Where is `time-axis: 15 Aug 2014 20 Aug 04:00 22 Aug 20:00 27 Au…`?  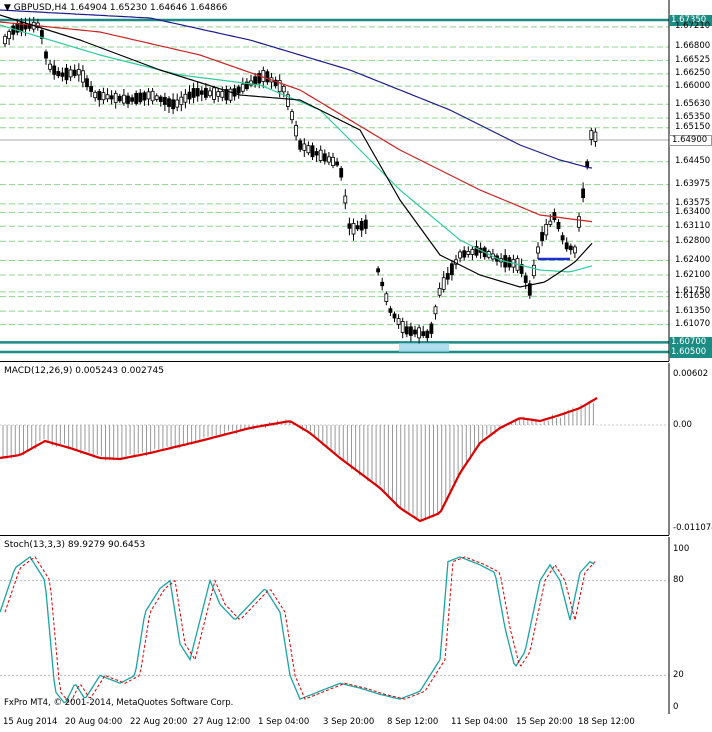
time-axis: 15 Aug 2014 20 Aug 04:00 22 Aug 20:00 27 Au… is located at coordinates (356, 723).